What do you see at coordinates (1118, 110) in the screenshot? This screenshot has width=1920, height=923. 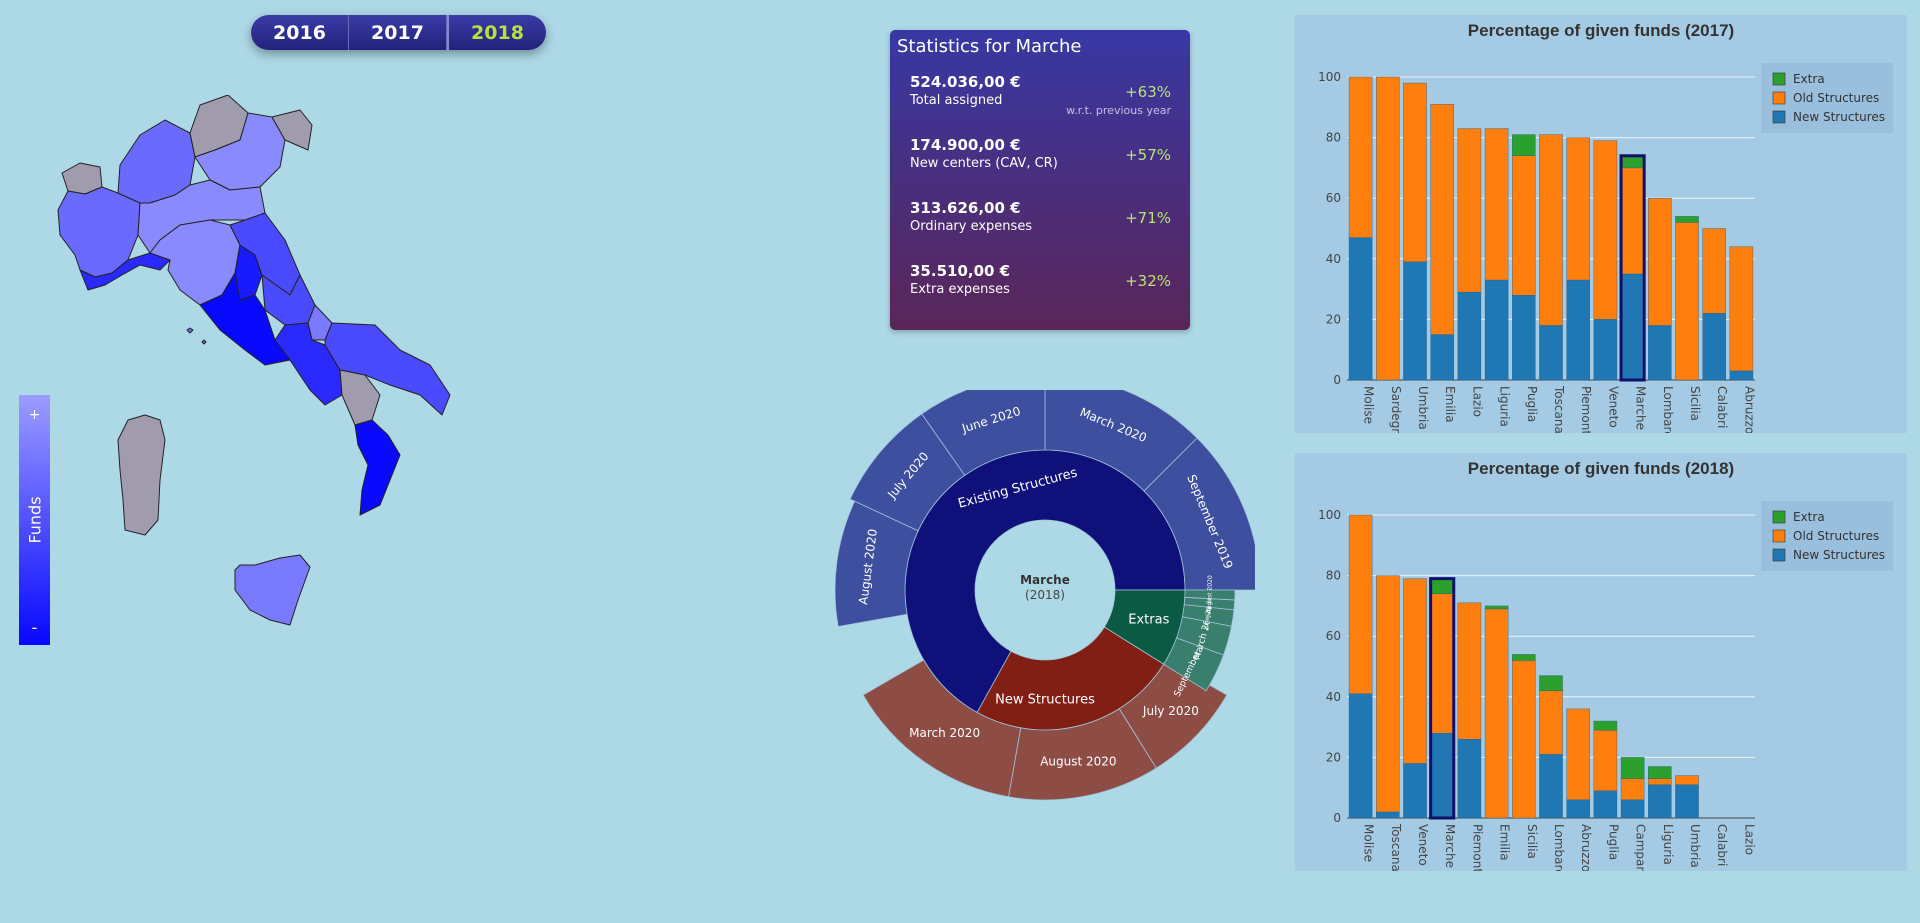 I see `stat-note: w.r.t. previous year` at bounding box center [1118, 110].